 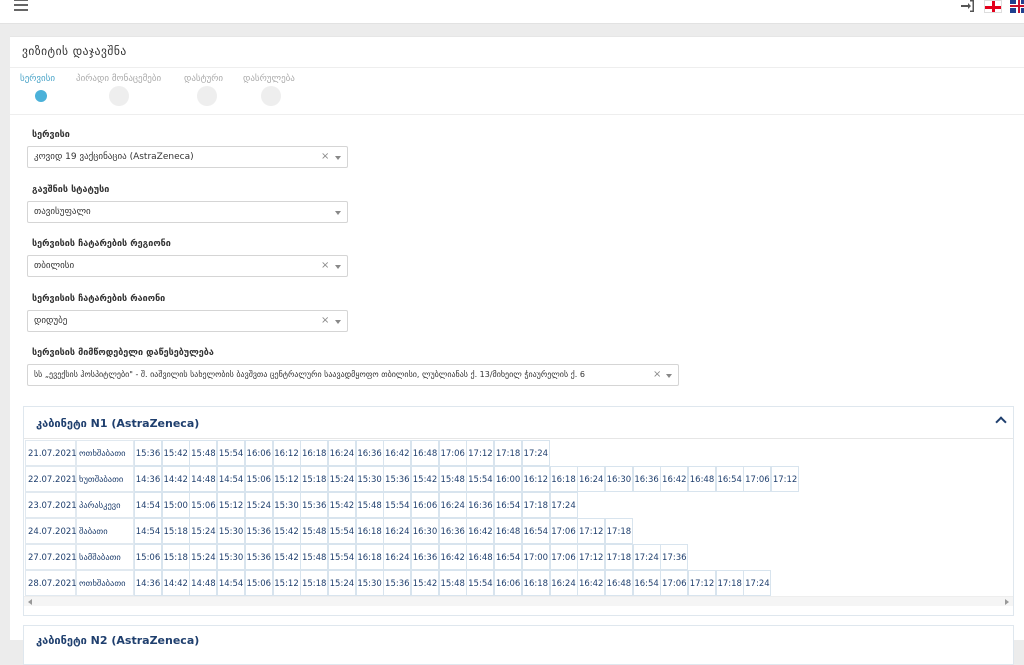 I want to click on scroll-right-icon, so click(x=1007, y=602).